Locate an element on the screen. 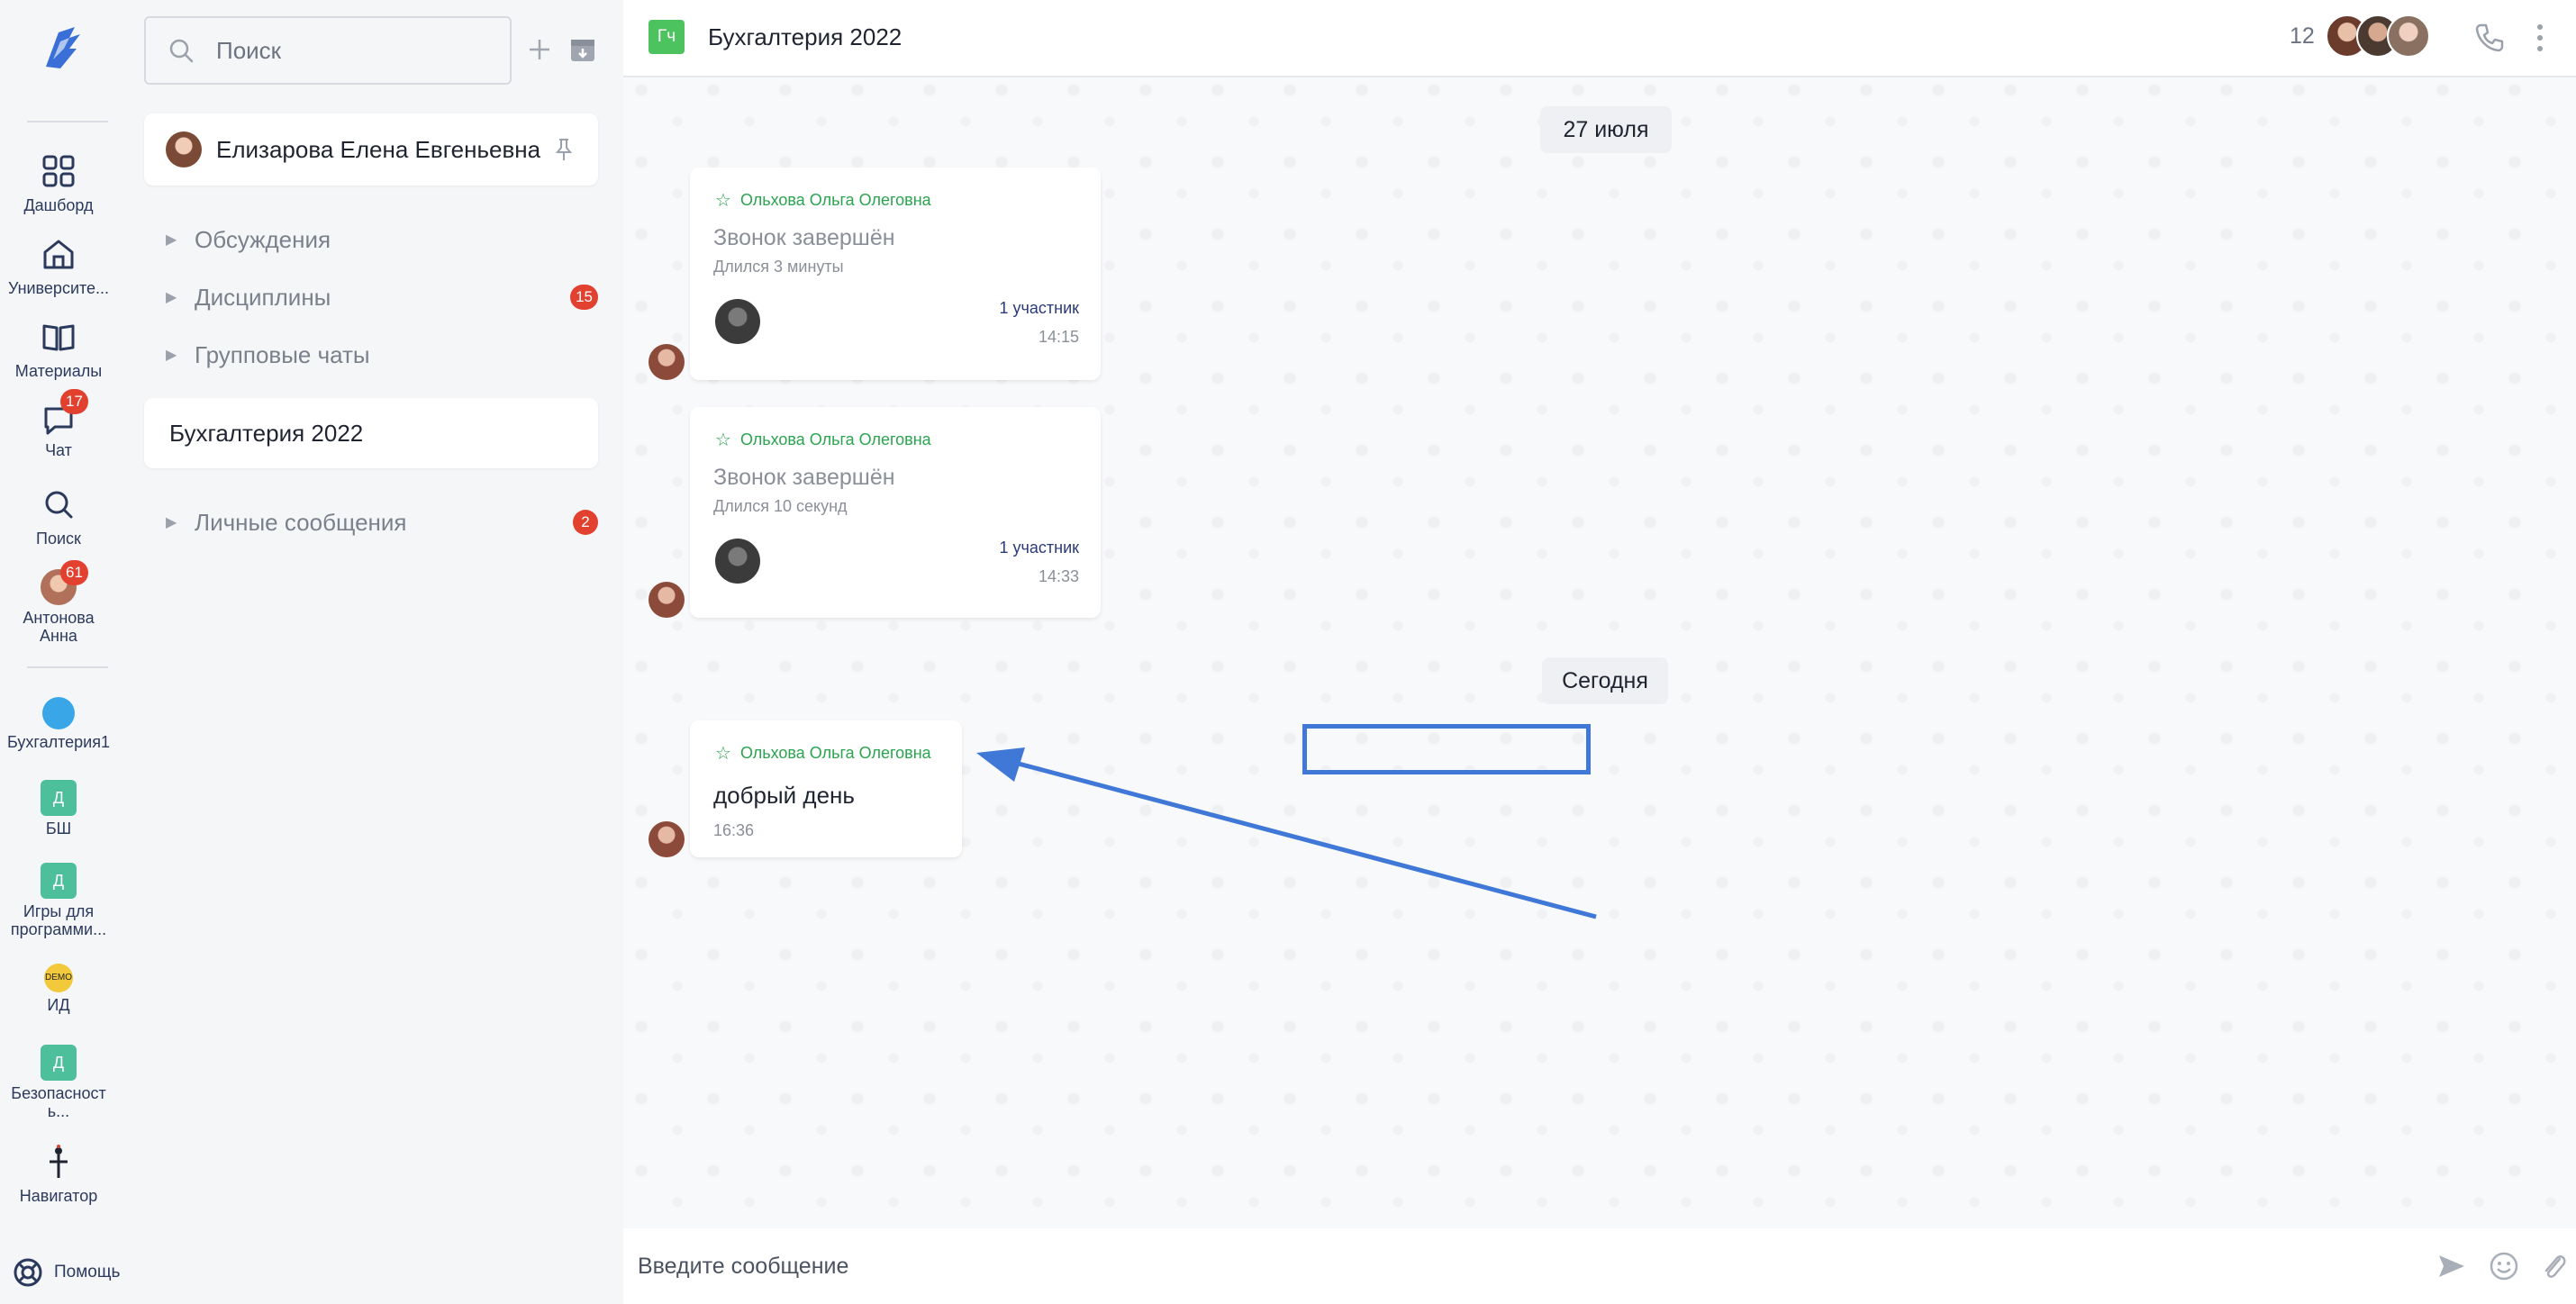 This screenshot has width=2576, height=1304. space-item-accounting1: Бухгалтерия1 is located at coordinates (59, 724).